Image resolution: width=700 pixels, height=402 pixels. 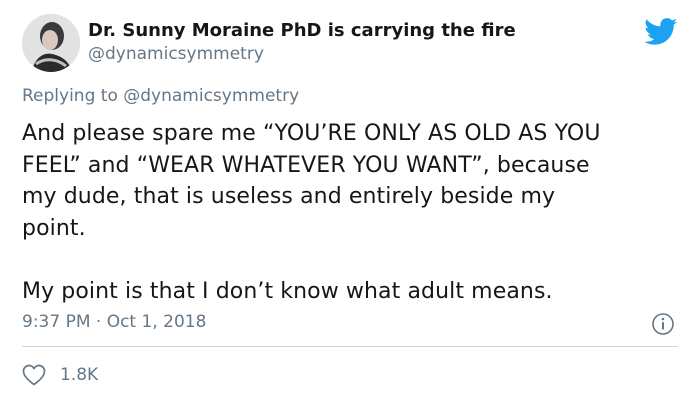 I want to click on author-handle: @dynamicsymmetry, so click(x=176, y=54).